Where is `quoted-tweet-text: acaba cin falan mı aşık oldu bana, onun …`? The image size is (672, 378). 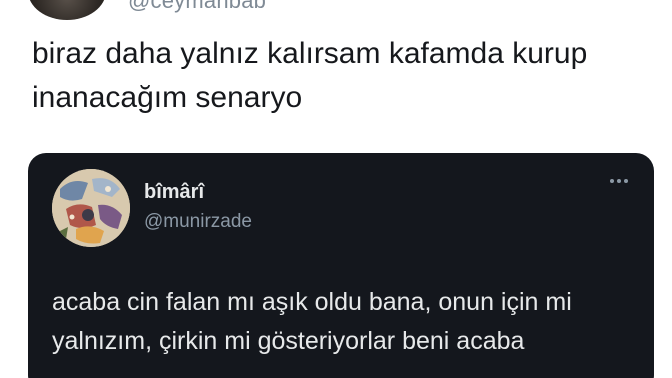
quoted-tweet-text: acaba cin falan mı aşık oldu bana, onun … is located at coordinates (312, 321).